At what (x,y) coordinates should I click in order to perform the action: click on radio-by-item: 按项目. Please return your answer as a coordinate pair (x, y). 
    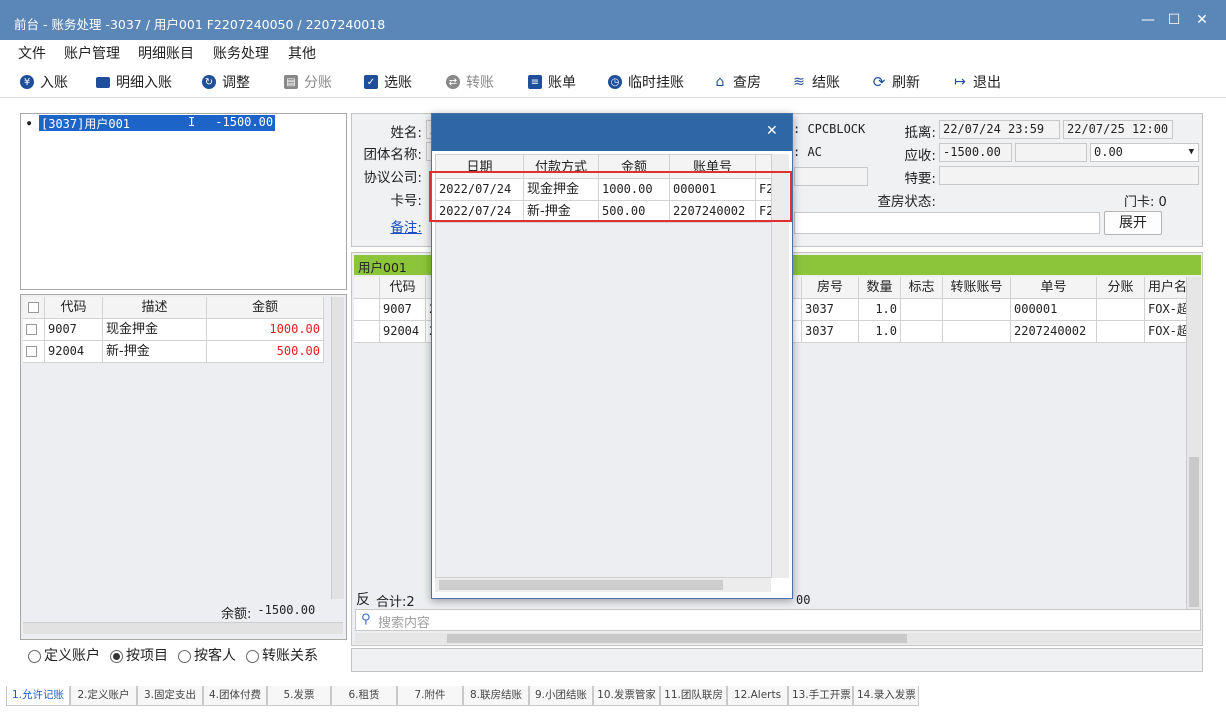
    Looking at the image, I should click on (139, 655).